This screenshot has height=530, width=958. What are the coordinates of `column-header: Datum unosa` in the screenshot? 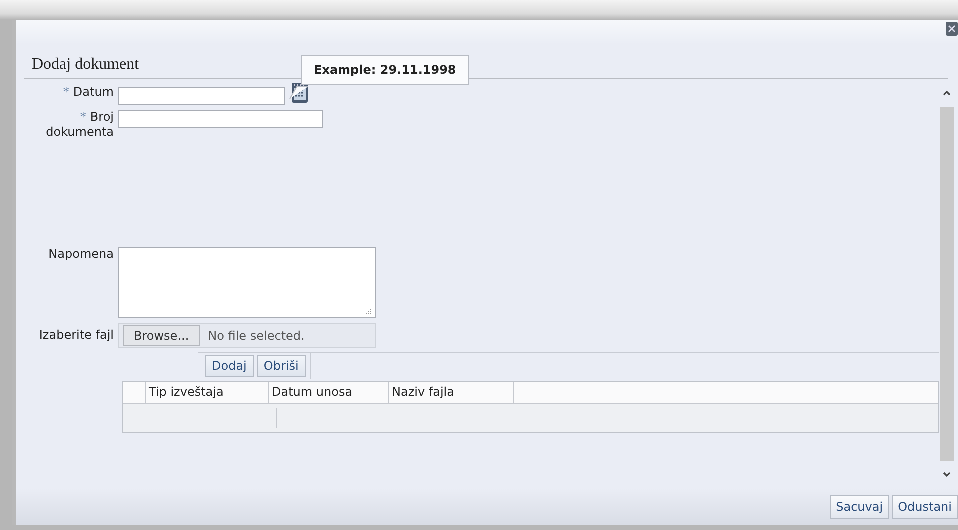 It's located at (329, 392).